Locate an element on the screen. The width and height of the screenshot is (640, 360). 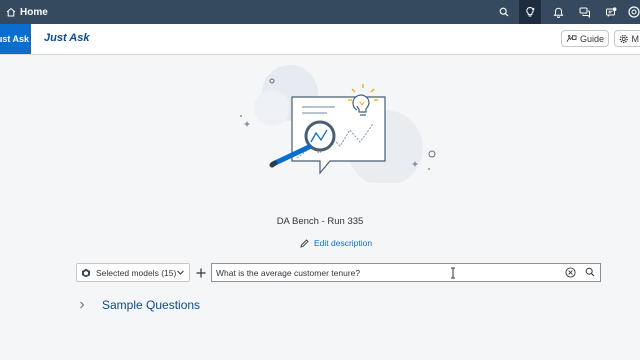
plus-icon is located at coordinates (200, 272).